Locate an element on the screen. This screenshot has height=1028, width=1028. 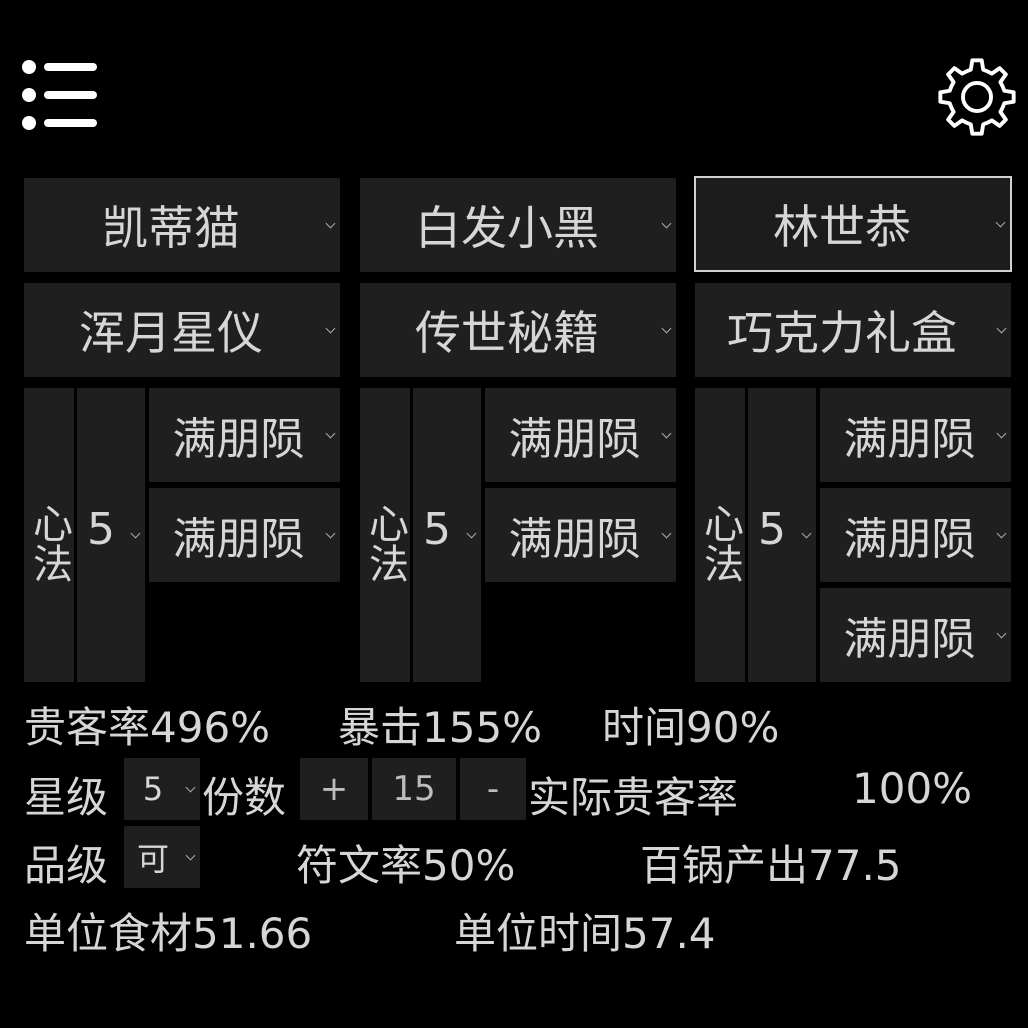
menu-icon is located at coordinates (60, 95).